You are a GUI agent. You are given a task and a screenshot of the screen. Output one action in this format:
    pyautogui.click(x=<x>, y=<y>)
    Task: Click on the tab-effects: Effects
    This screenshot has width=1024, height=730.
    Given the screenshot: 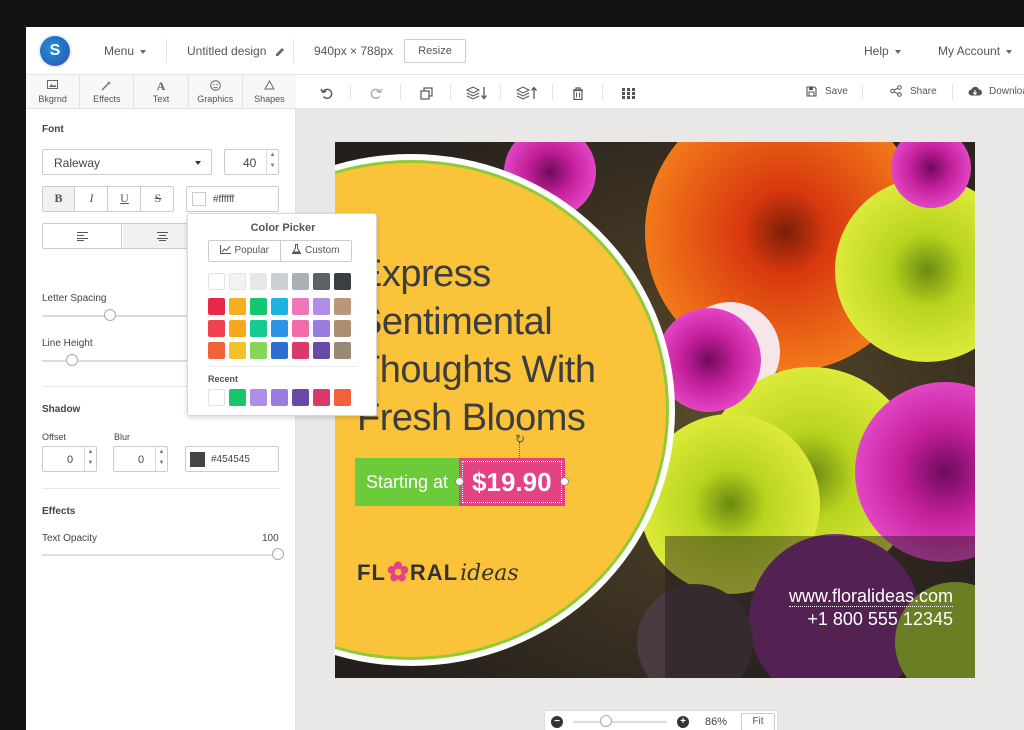 What is the action you would take?
    pyautogui.click(x=107, y=91)
    